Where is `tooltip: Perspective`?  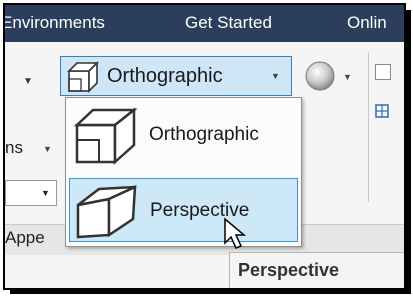 tooltip: Perspective is located at coordinates (316, 270).